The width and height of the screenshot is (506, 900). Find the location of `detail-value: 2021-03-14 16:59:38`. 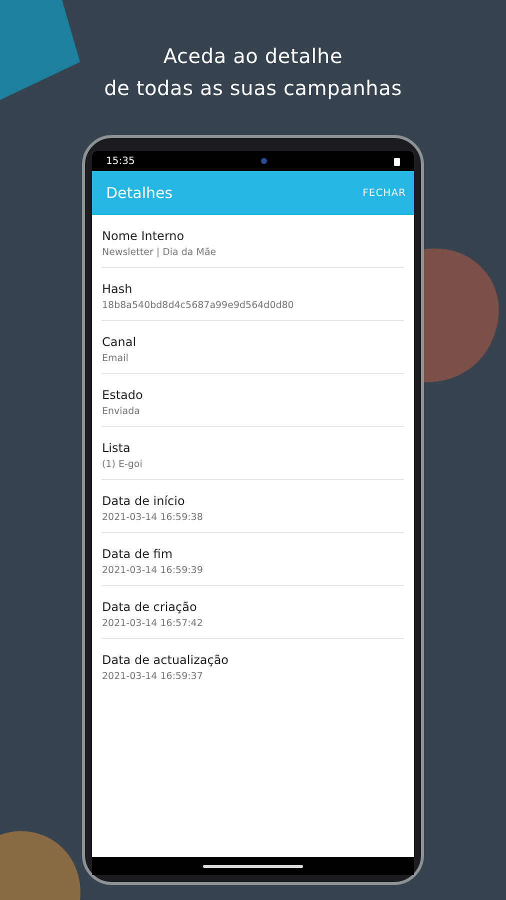

detail-value: 2021-03-14 16:59:38 is located at coordinates (153, 517).